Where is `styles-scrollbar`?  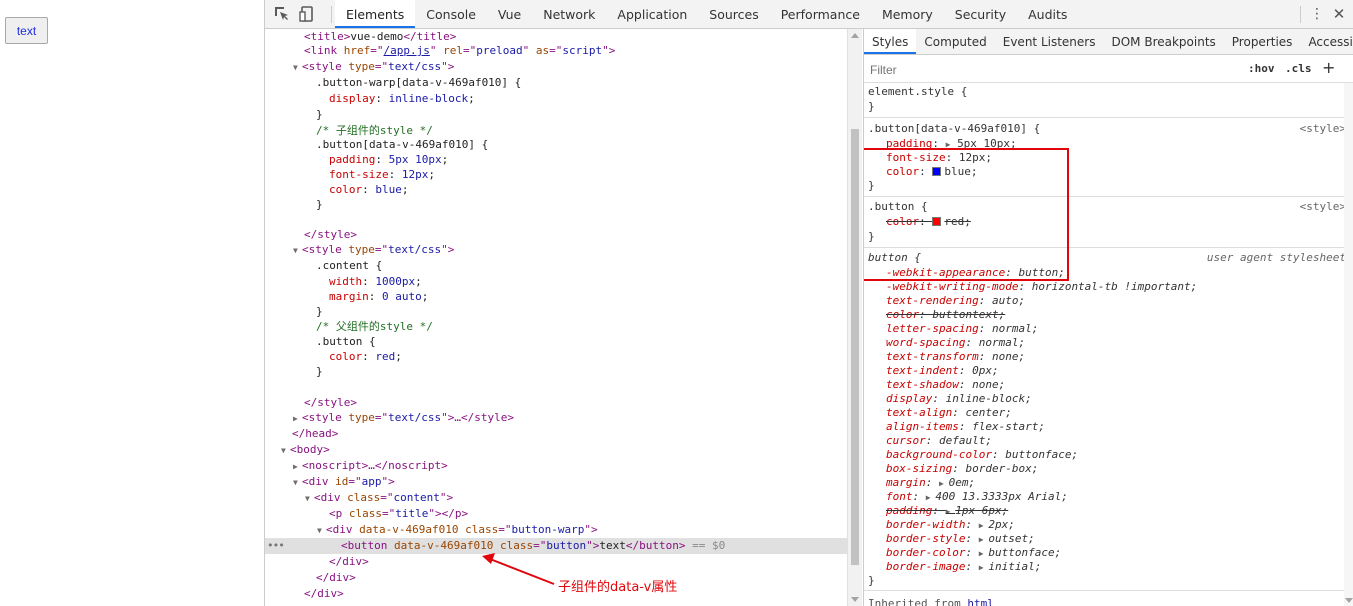 styles-scrollbar is located at coordinates (1348, 344).